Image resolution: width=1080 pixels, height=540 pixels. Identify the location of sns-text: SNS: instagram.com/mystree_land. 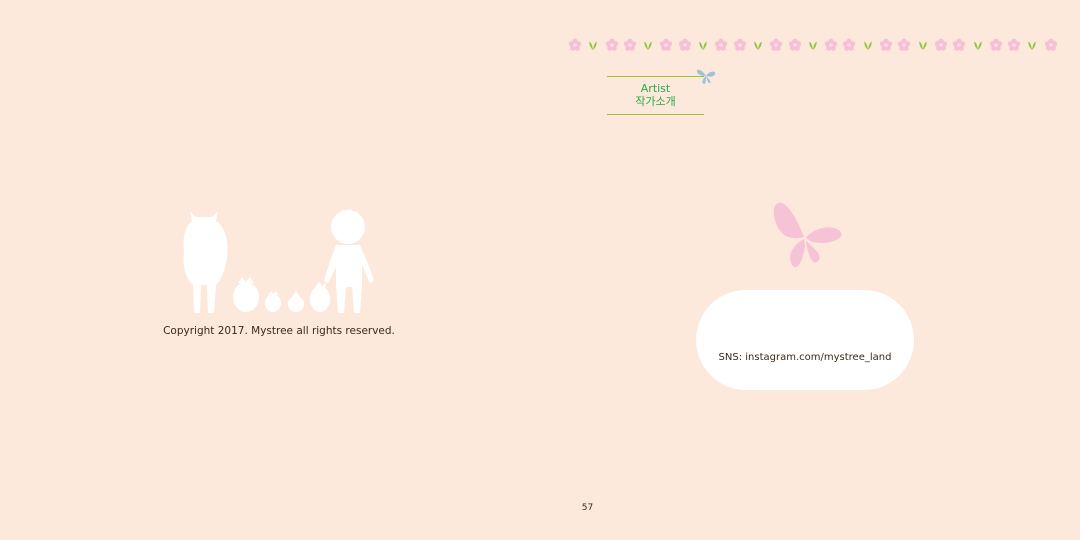
(805, 357).